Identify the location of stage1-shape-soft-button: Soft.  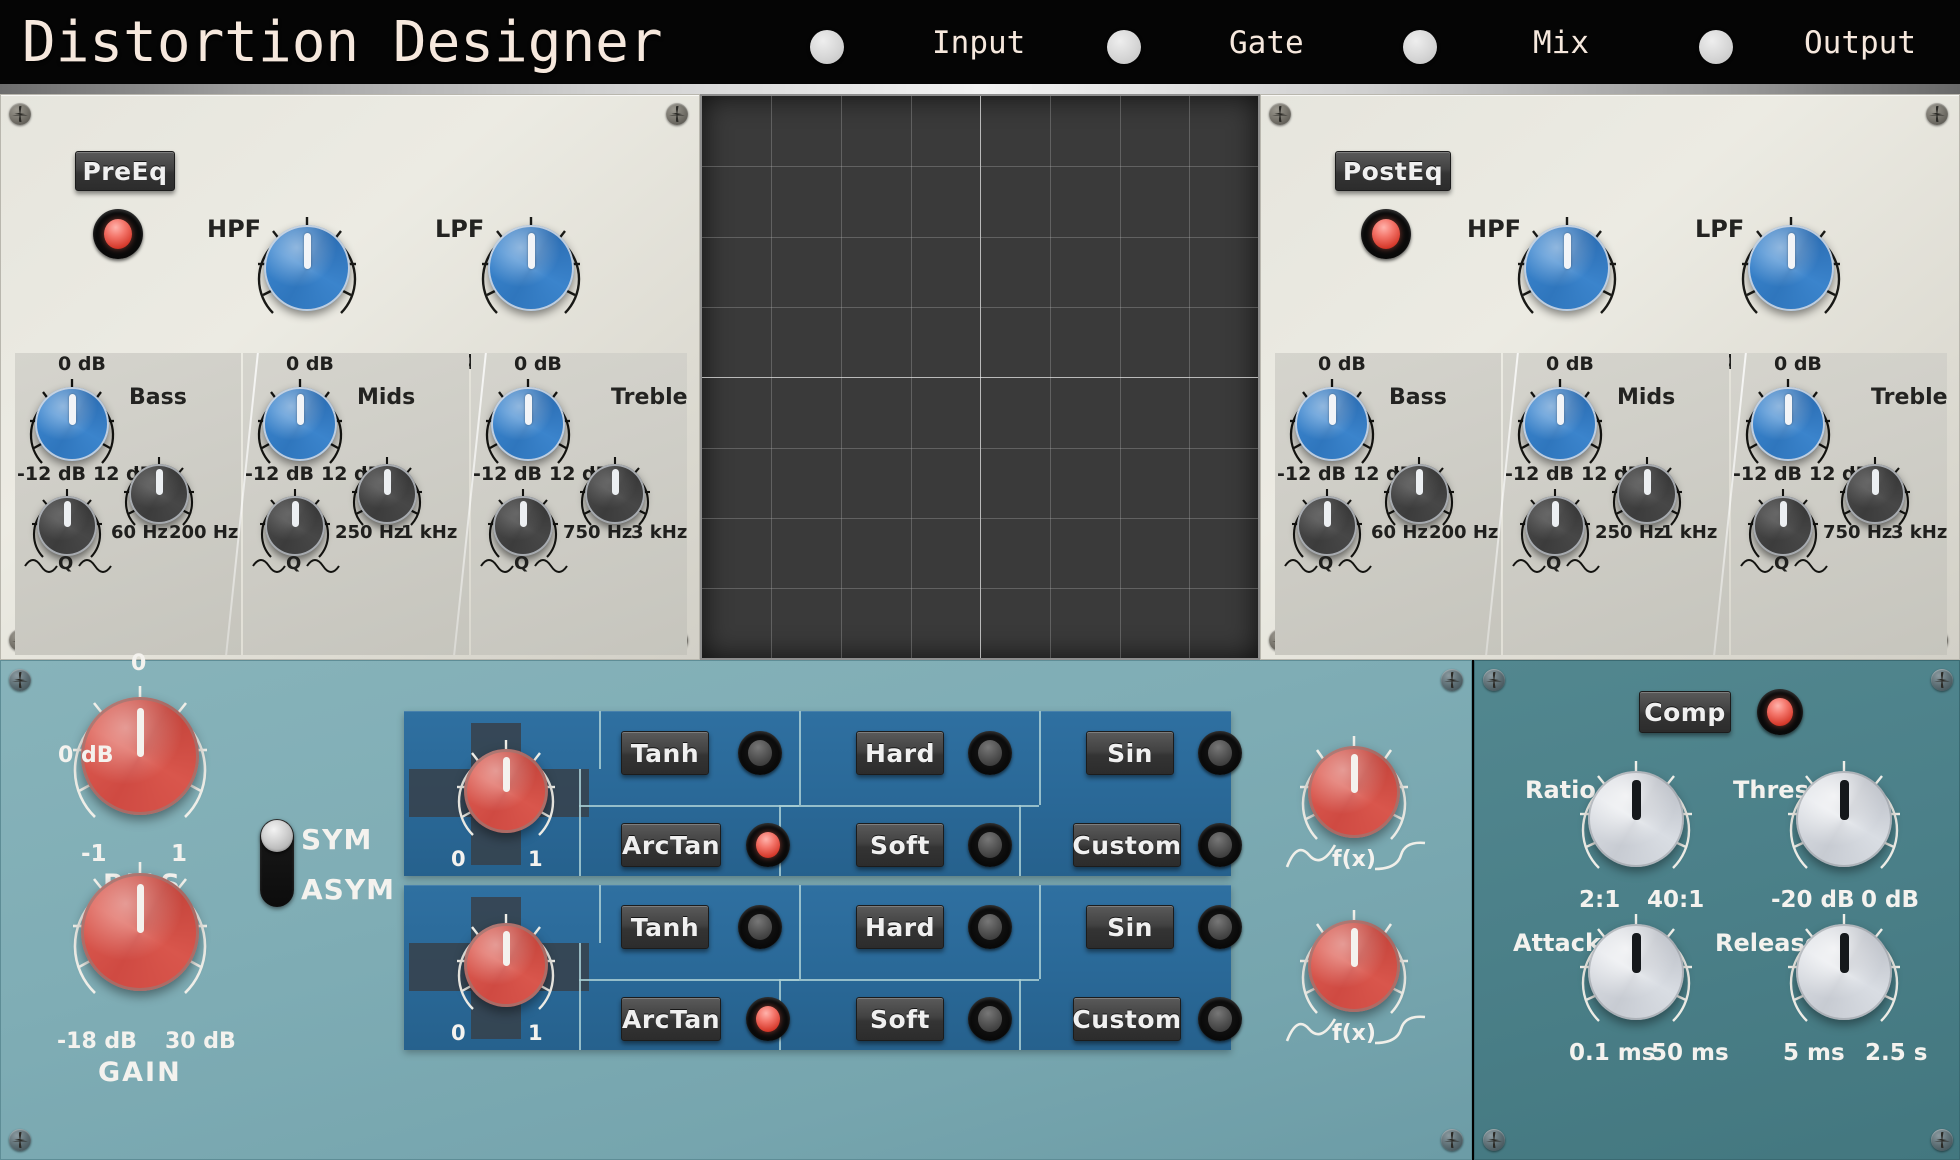
(900, 845).